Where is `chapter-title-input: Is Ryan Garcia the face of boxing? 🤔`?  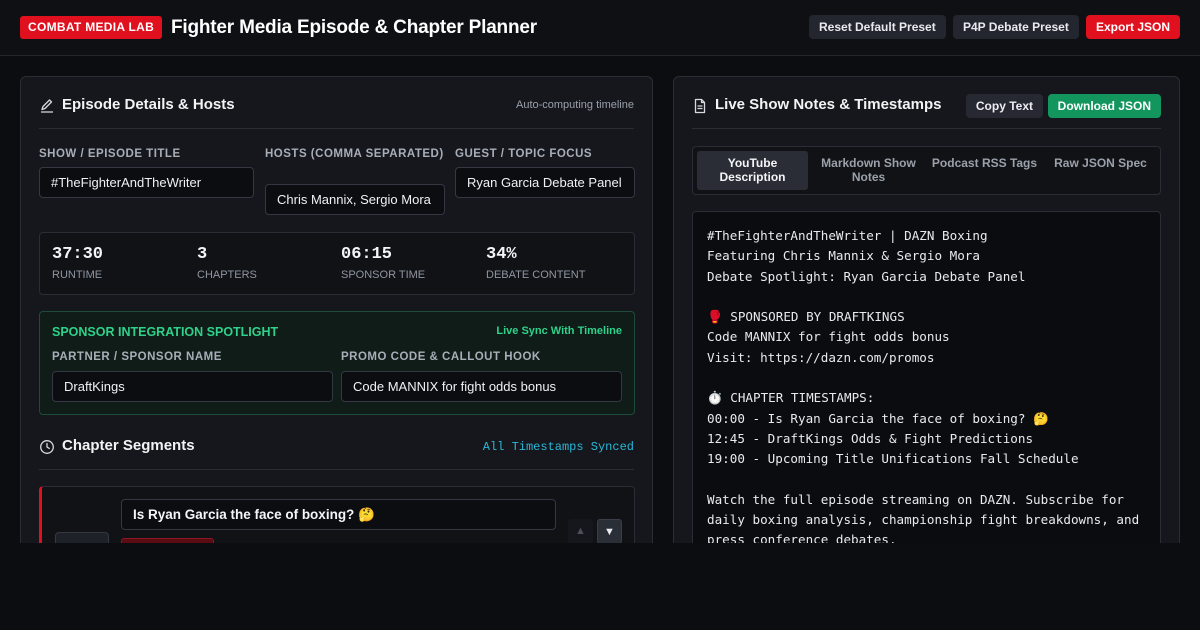
chapter-title-input: Is Ryan Garcia the face of boxing? 🤔 is located at coordinates (338, 514).